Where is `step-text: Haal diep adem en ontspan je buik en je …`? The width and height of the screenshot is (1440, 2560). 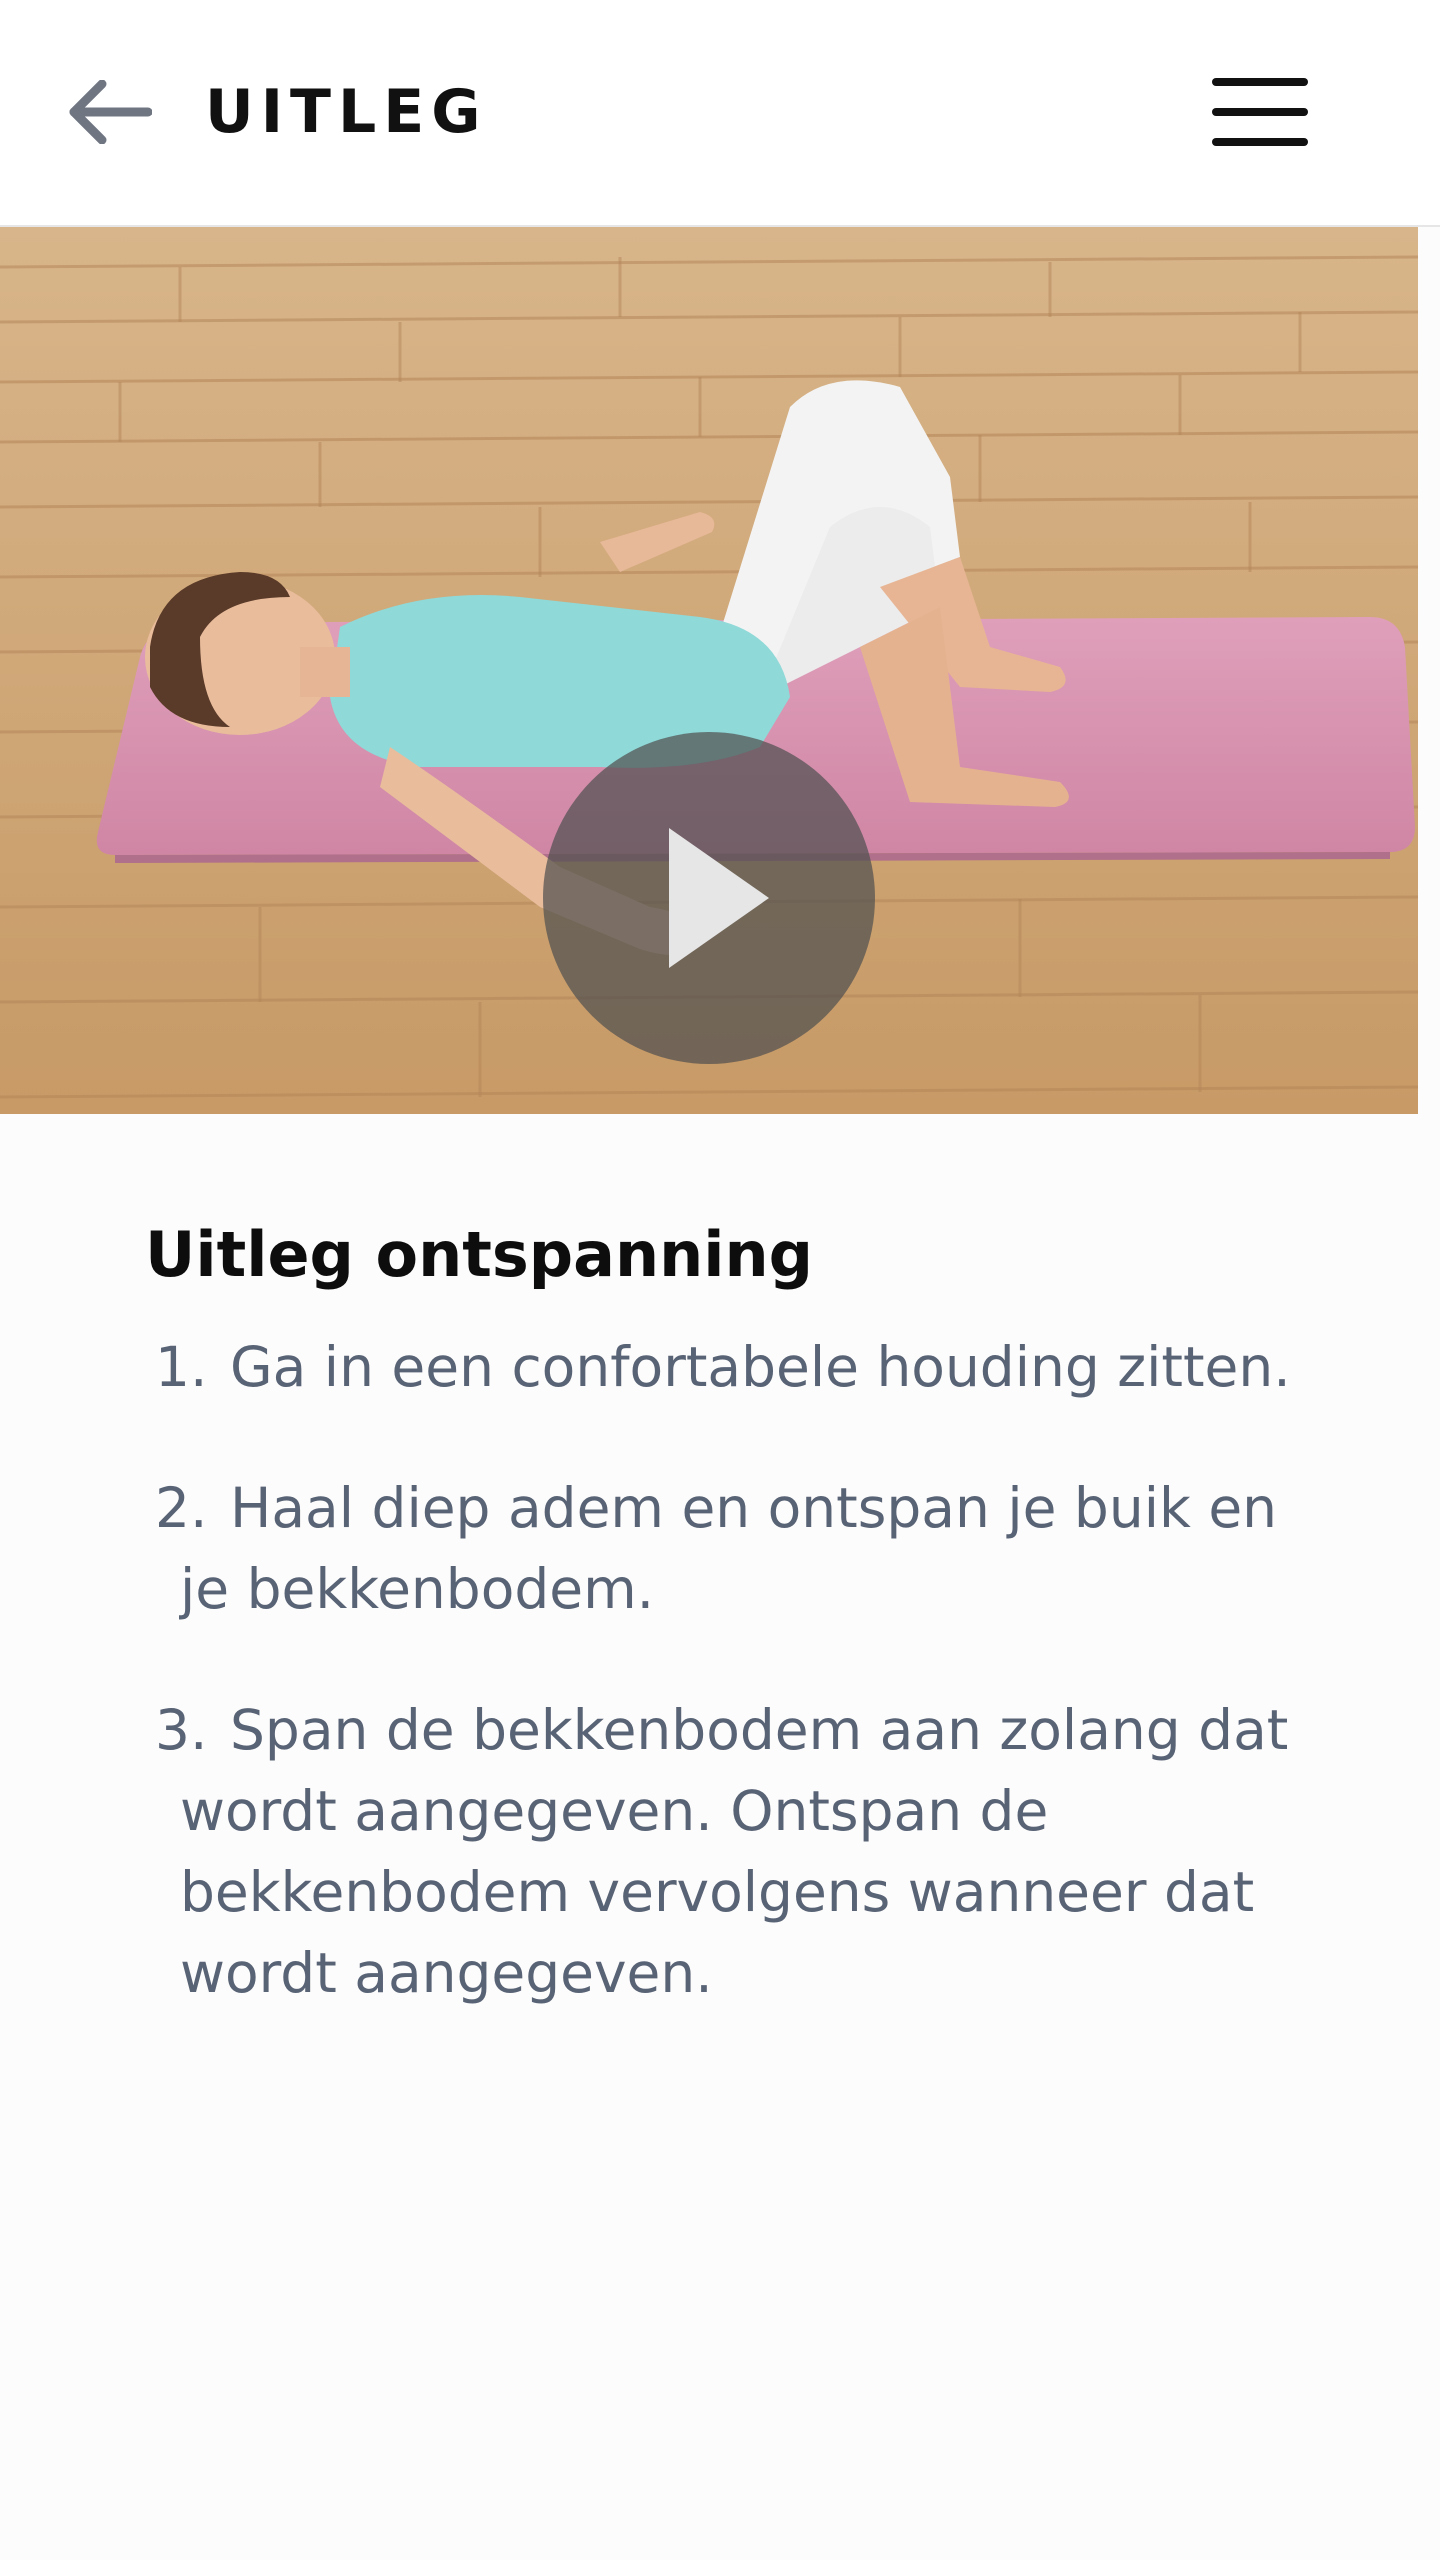 step-text: Haal diep adem en ontspan je buik en je … is located at coordinates (729, 1548).